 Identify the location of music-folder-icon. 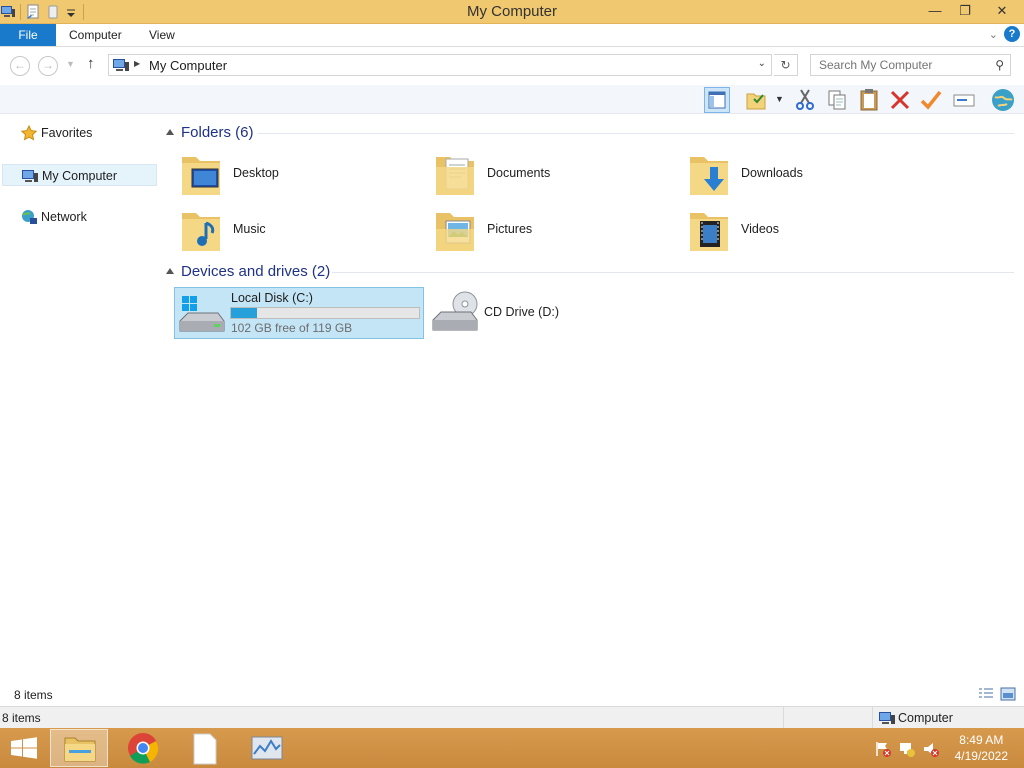
(202, 231).